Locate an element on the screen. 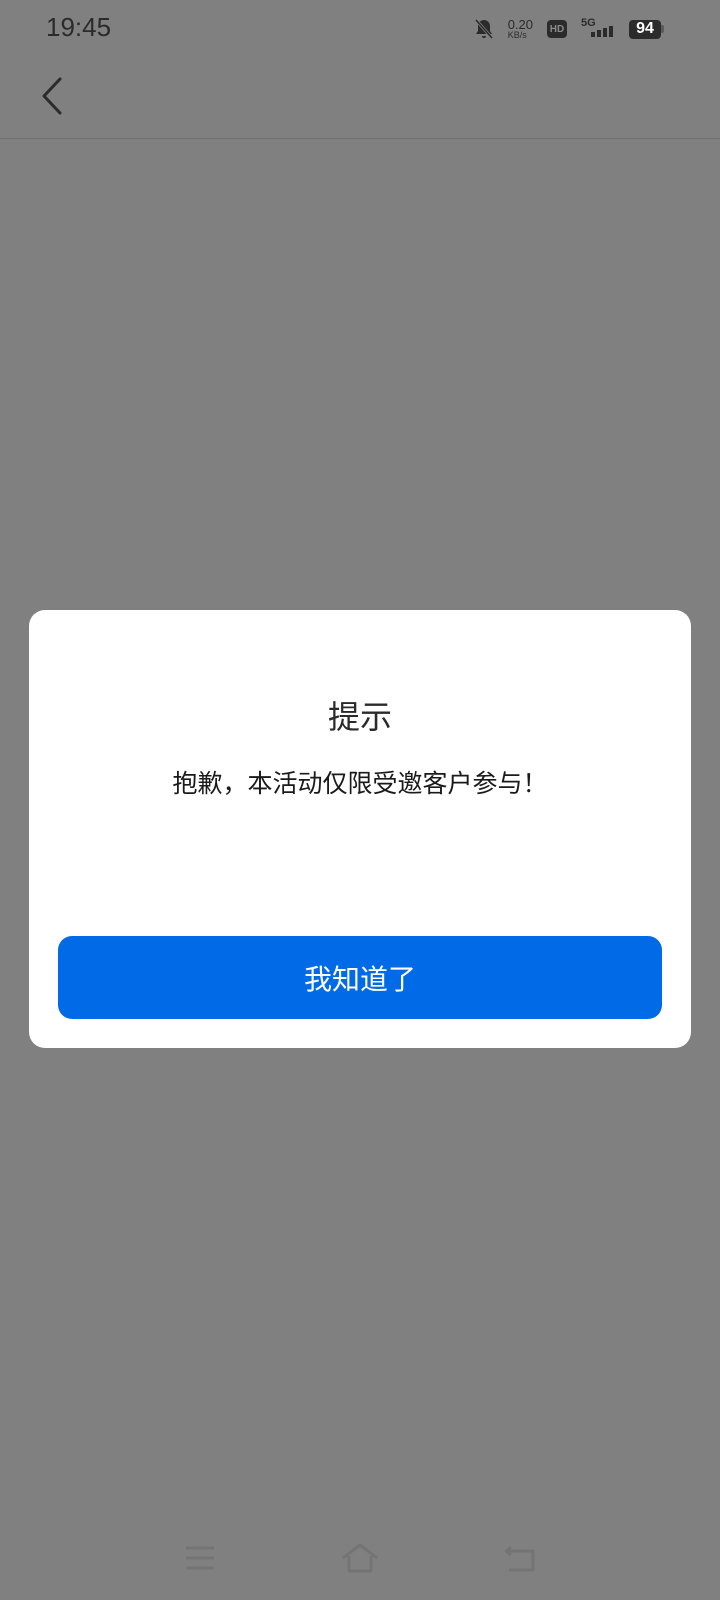 This screenshot has width=720, height=1600. app-header is located at coordinates (360, 97).